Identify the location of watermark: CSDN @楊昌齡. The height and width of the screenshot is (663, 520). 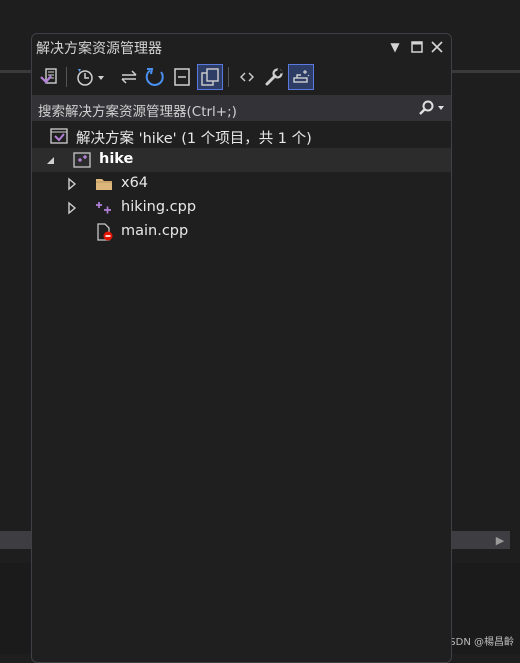
(478, 642).